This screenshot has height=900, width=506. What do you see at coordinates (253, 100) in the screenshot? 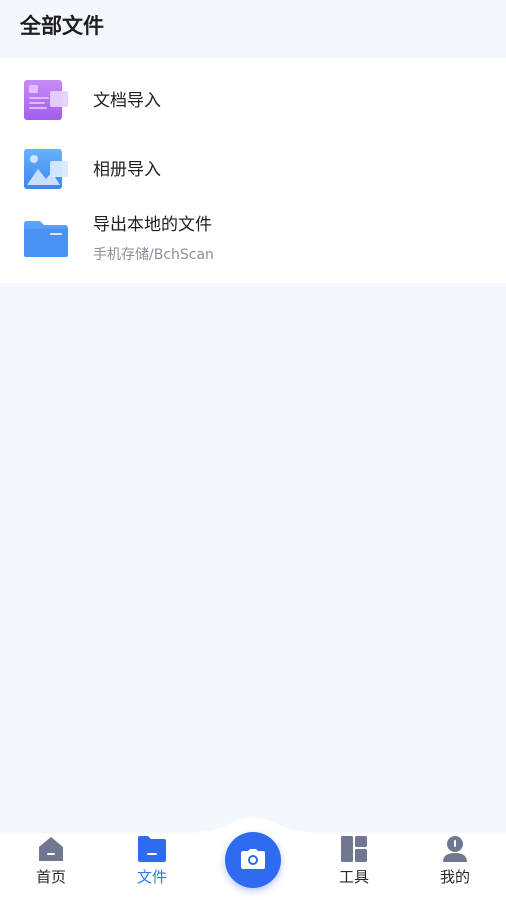
I see `document-import-item: 文档导入` at bounding box center [253, 100].